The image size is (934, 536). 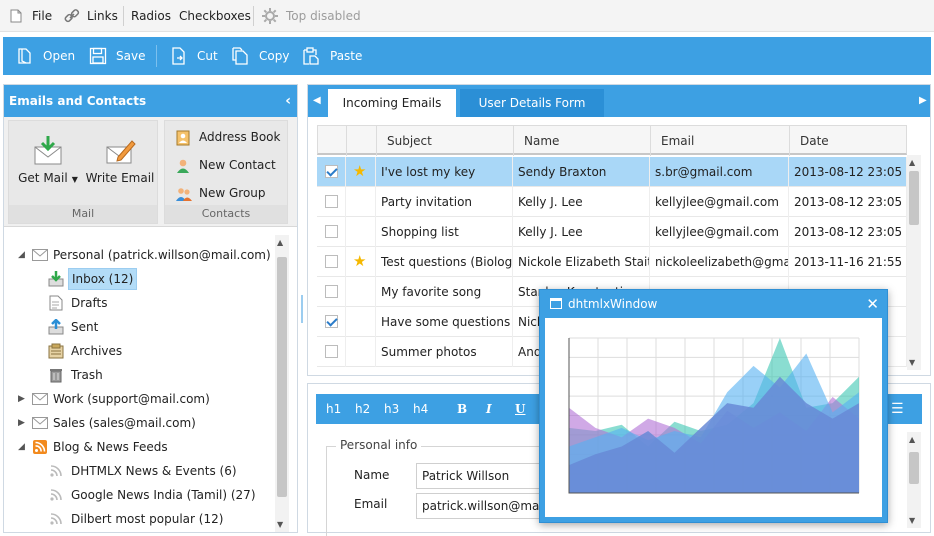 What do you see at coordinates (392, 103) in the screenshot?
I see `tab-incoming-emails: Incoming Emails` at bounding box center [392, 103].